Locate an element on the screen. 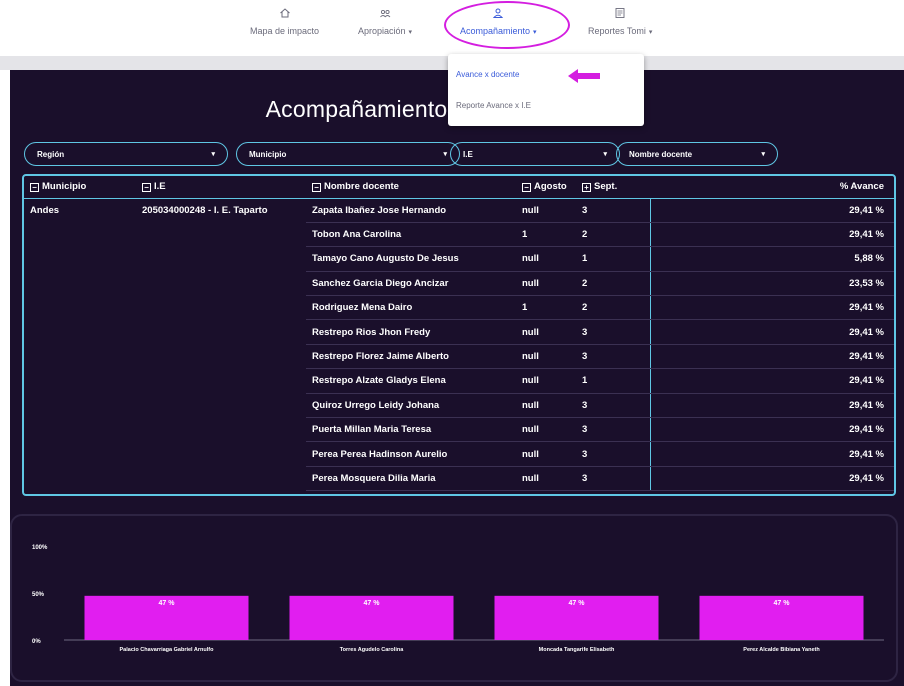 The image size is (904, 686). cell-nombre-docente: Restrepo Rios Jhon Fredy is located at coordinates (411, 332).